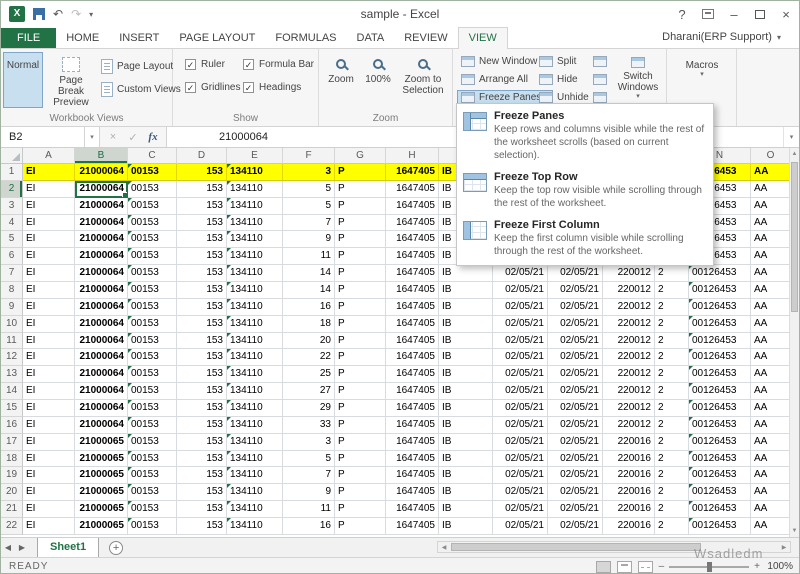 This screenshot has height=574, width=800. What do you see at coordinates (720, 510) in the screenshot?
I see `cell-N21: 00126453` at bounding box center [720, 510].